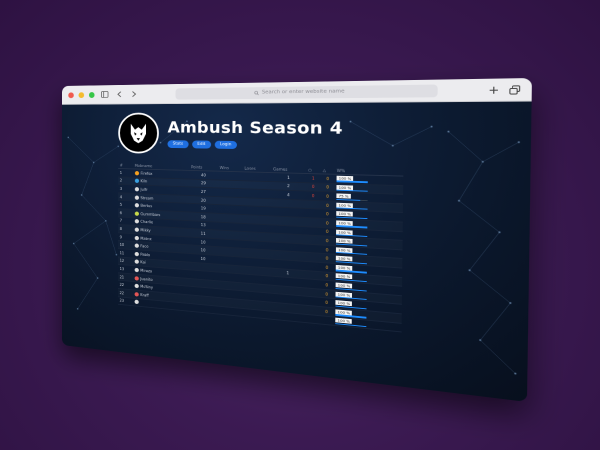 This screenshot has height=450, width=600. I want to click on page-title: Ambush Season 4, so click(255, 128).